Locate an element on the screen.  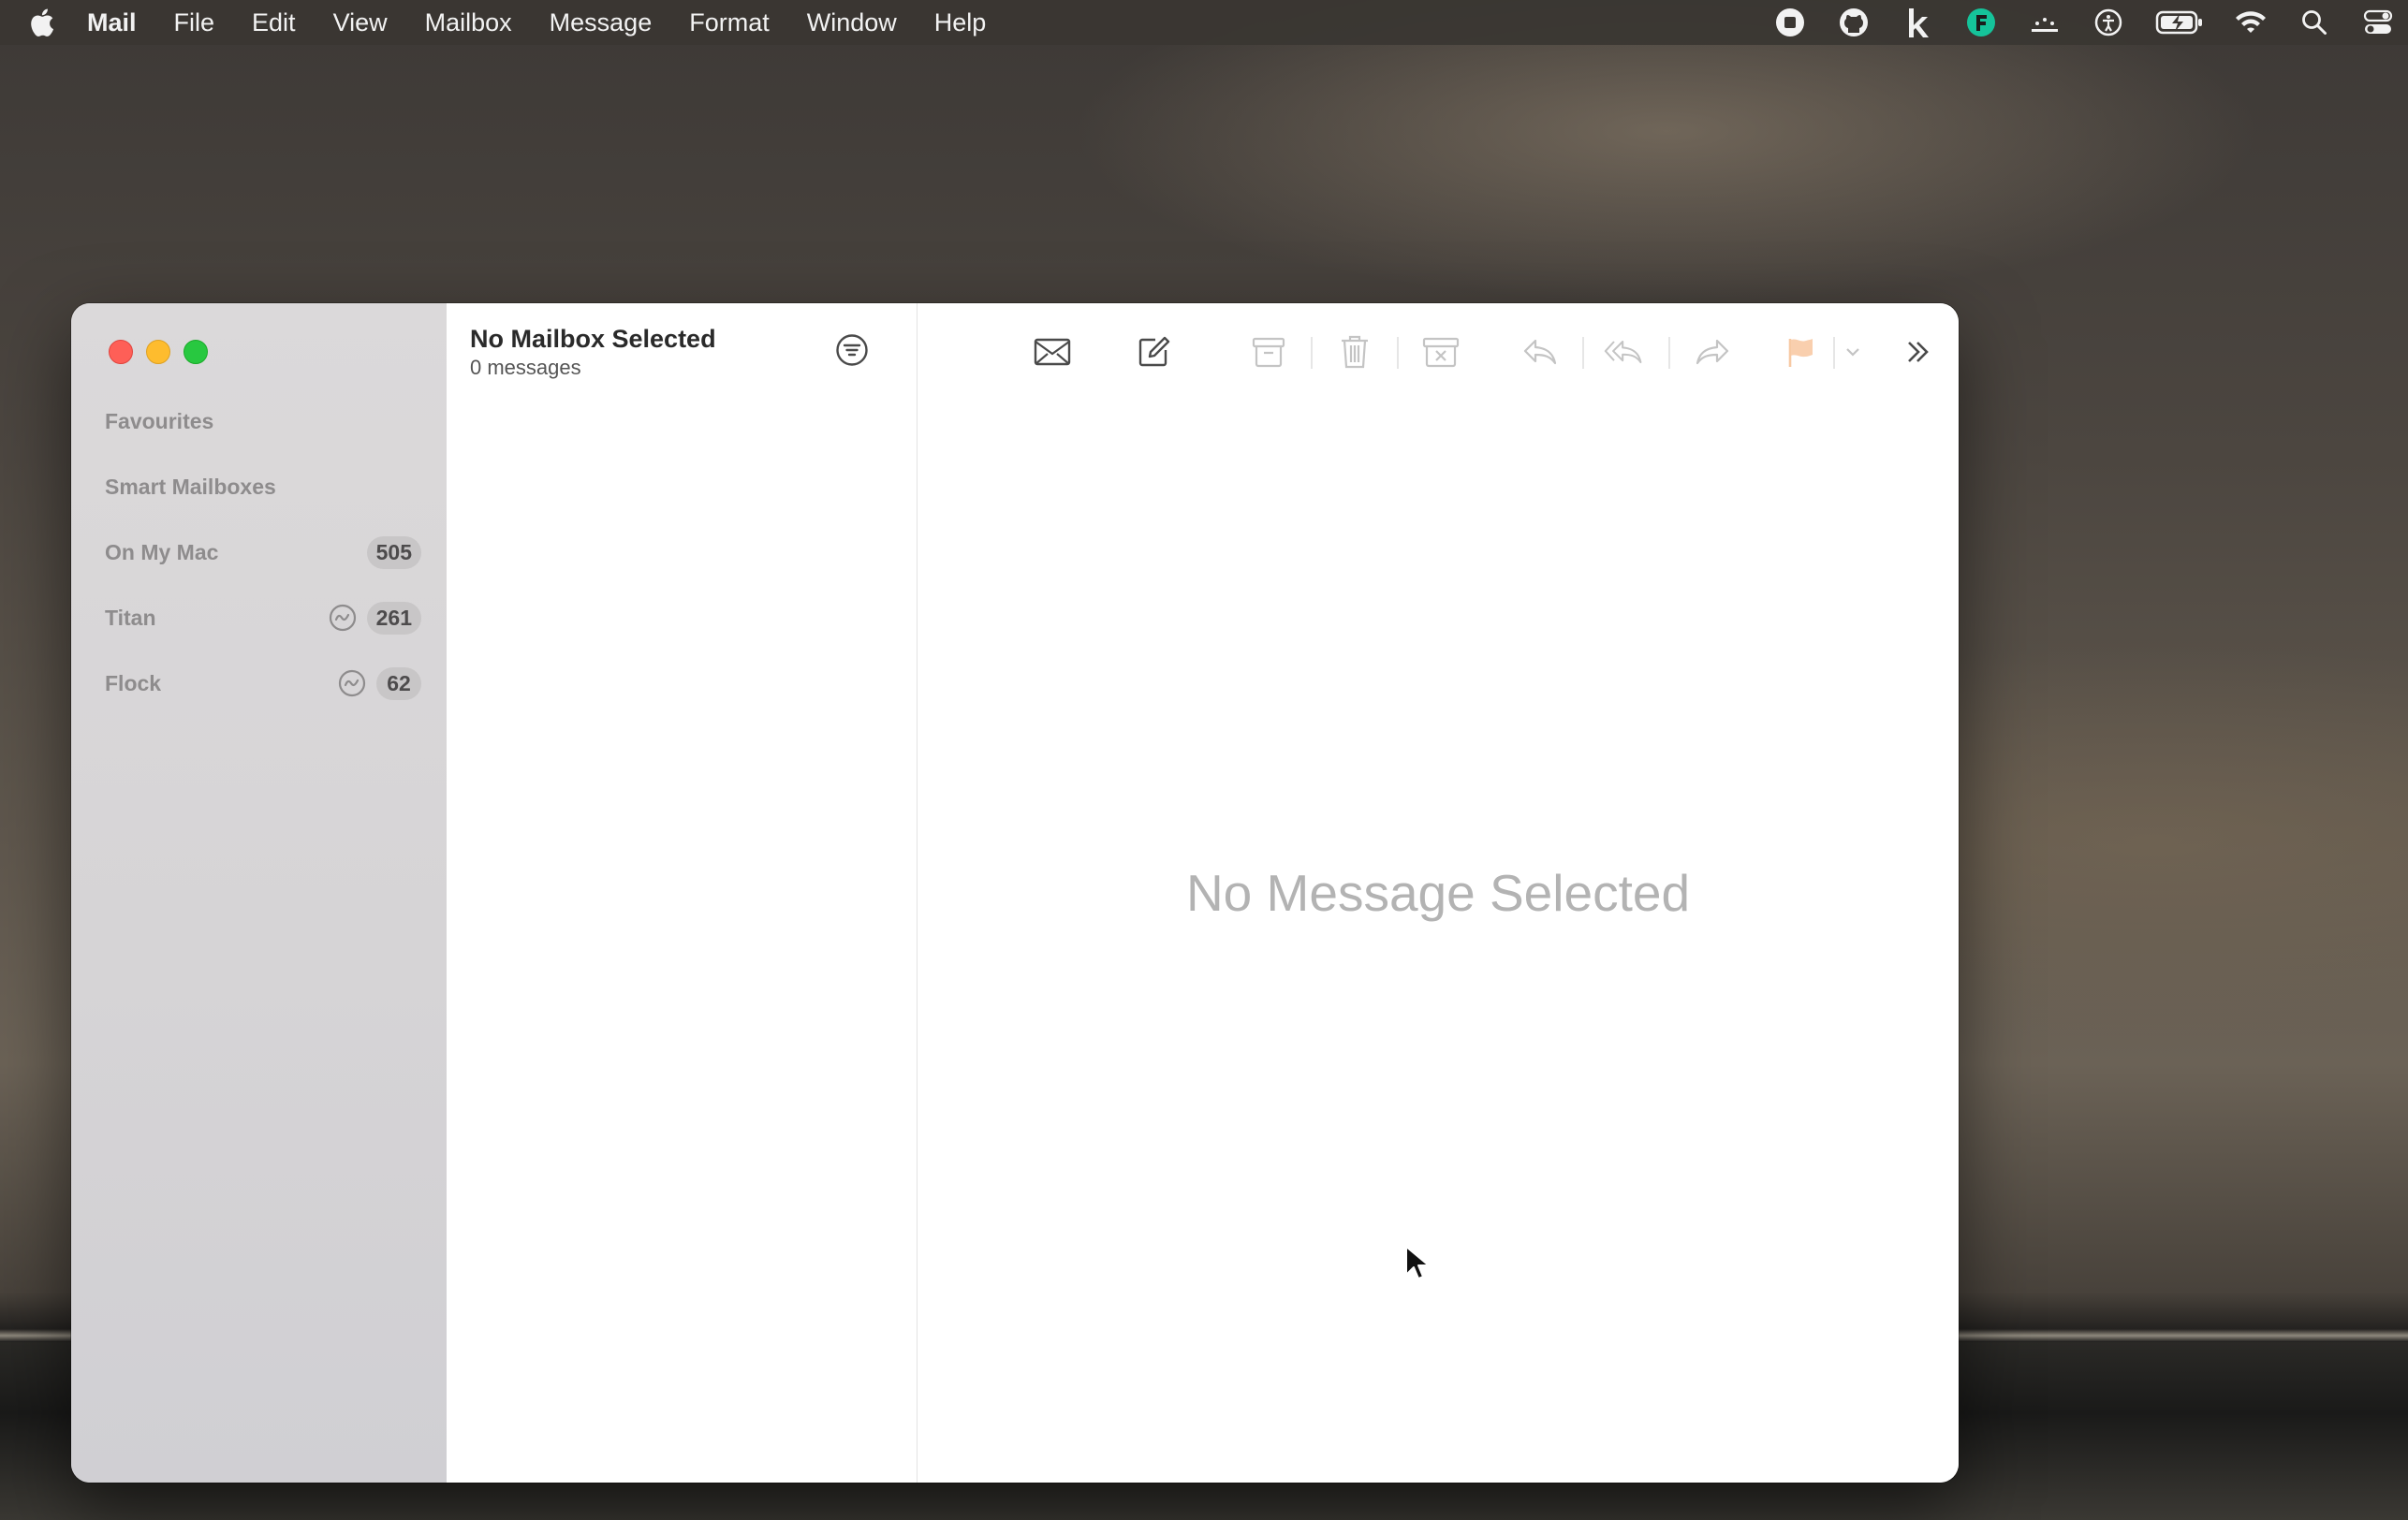
unread-count-badge: 261 is located at coordinates (393, 618).